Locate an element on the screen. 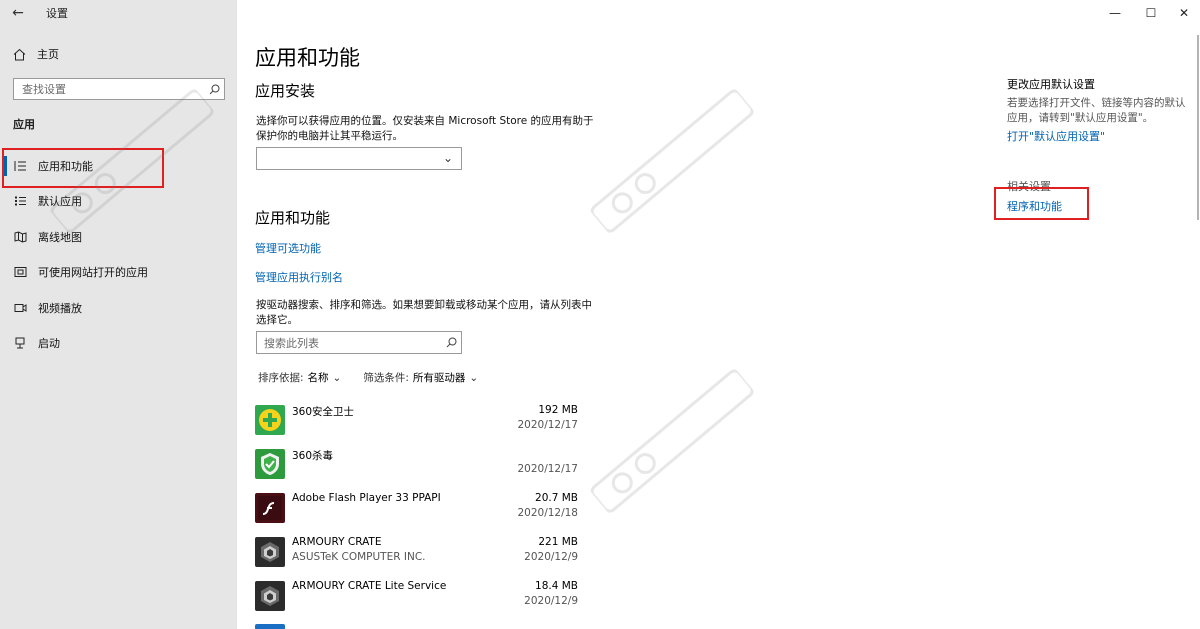  360-safe-icon is located at coordinates (270, 420).